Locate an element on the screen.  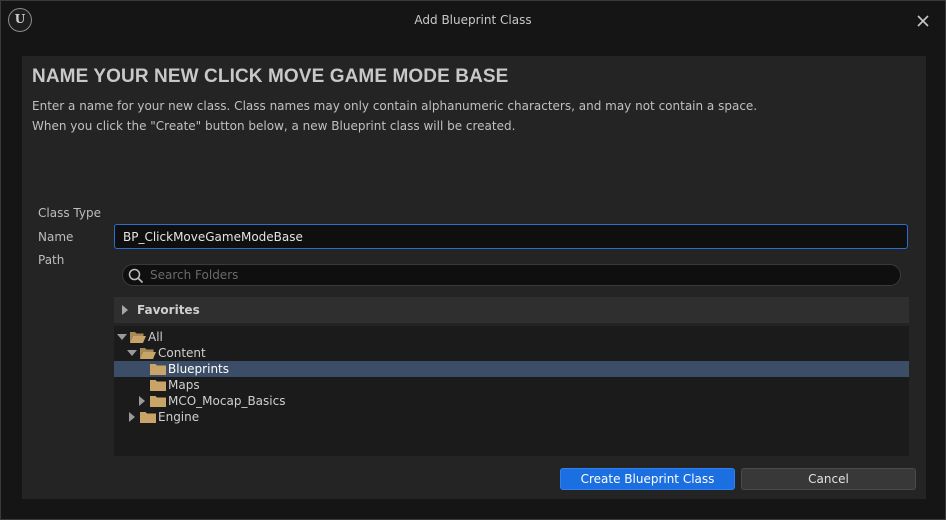
search-placeholder: Search Folders is located at coordinates (194, 275).